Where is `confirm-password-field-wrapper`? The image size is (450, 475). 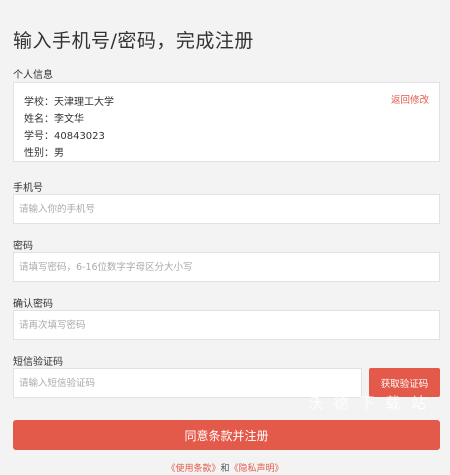
confirm-password-field-wrapper is located at coordinates (226, 325).